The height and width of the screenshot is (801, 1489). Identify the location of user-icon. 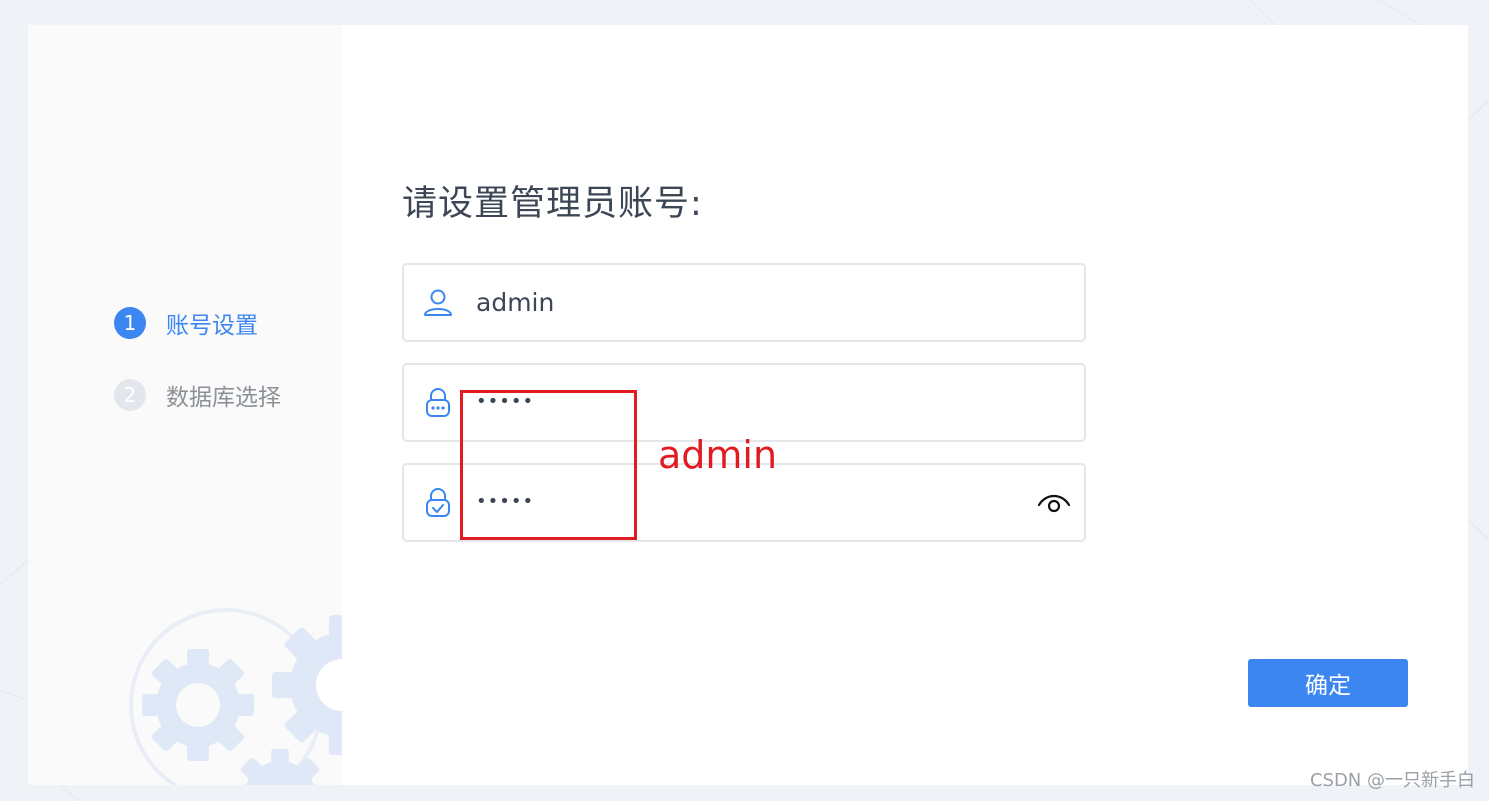
(438, 302).